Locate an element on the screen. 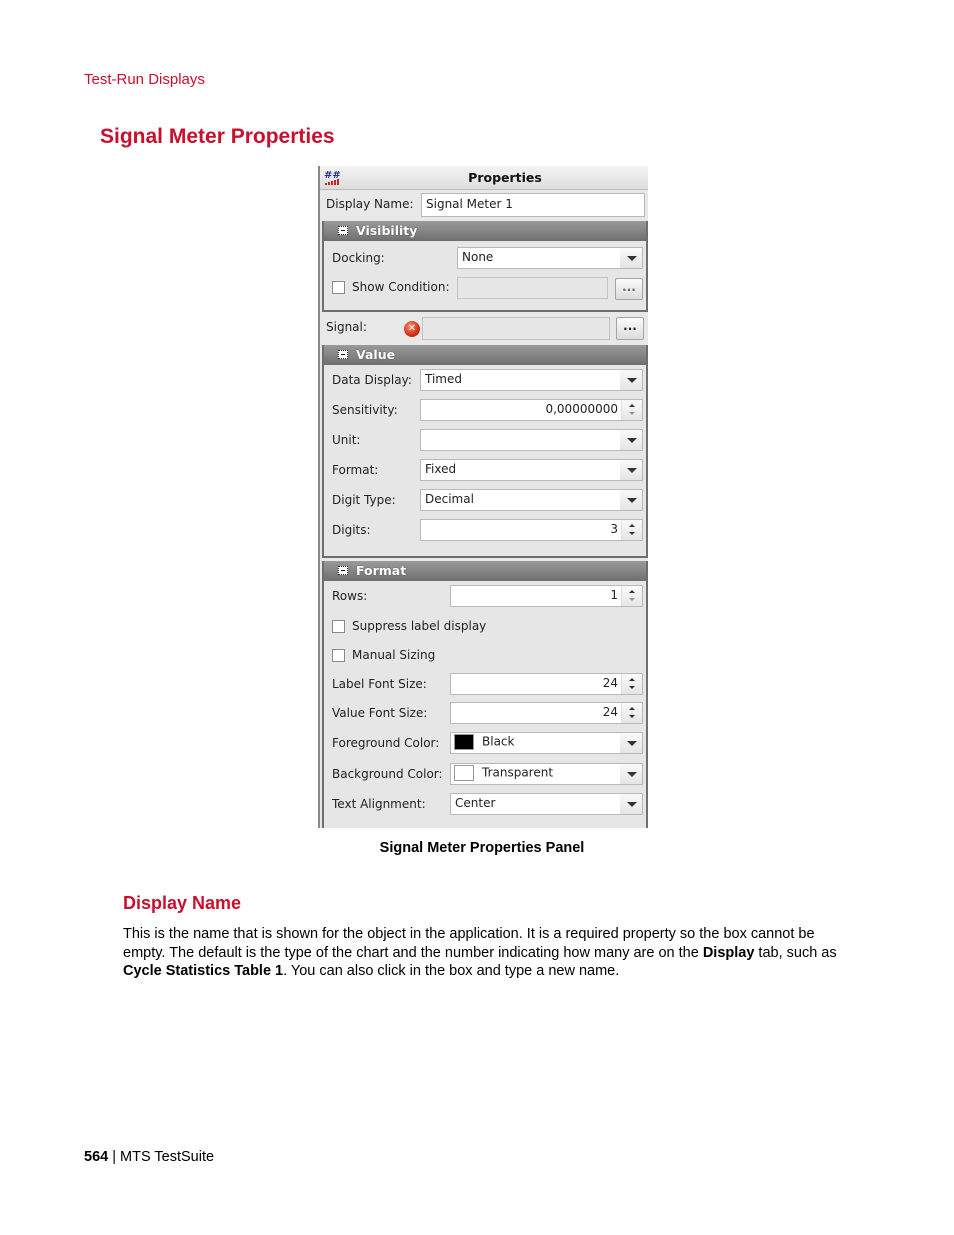  page-number: 564 is located at coordinates (96, 1157).